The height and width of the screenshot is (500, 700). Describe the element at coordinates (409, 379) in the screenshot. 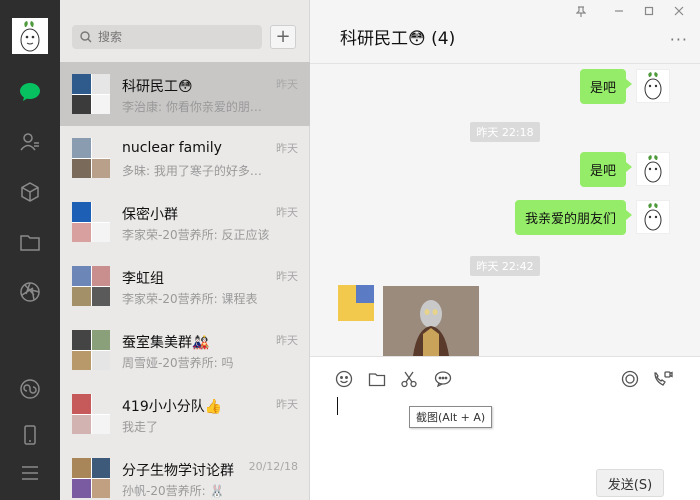

I see `screenshot-scissors-icon` at that location.